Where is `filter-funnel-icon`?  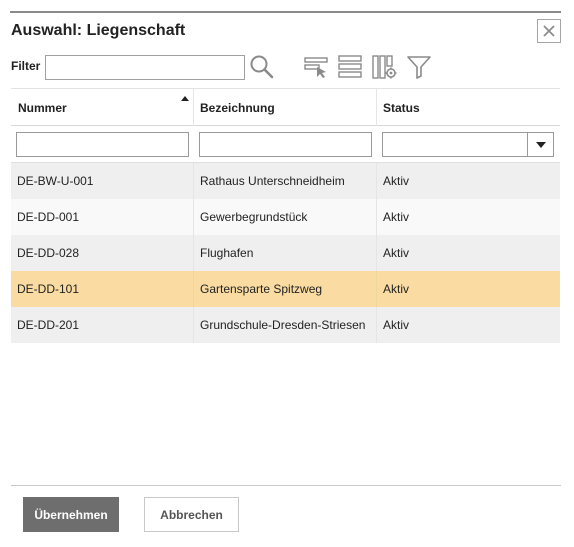 filter-funnel-icon is located at coordinates (419, 67).